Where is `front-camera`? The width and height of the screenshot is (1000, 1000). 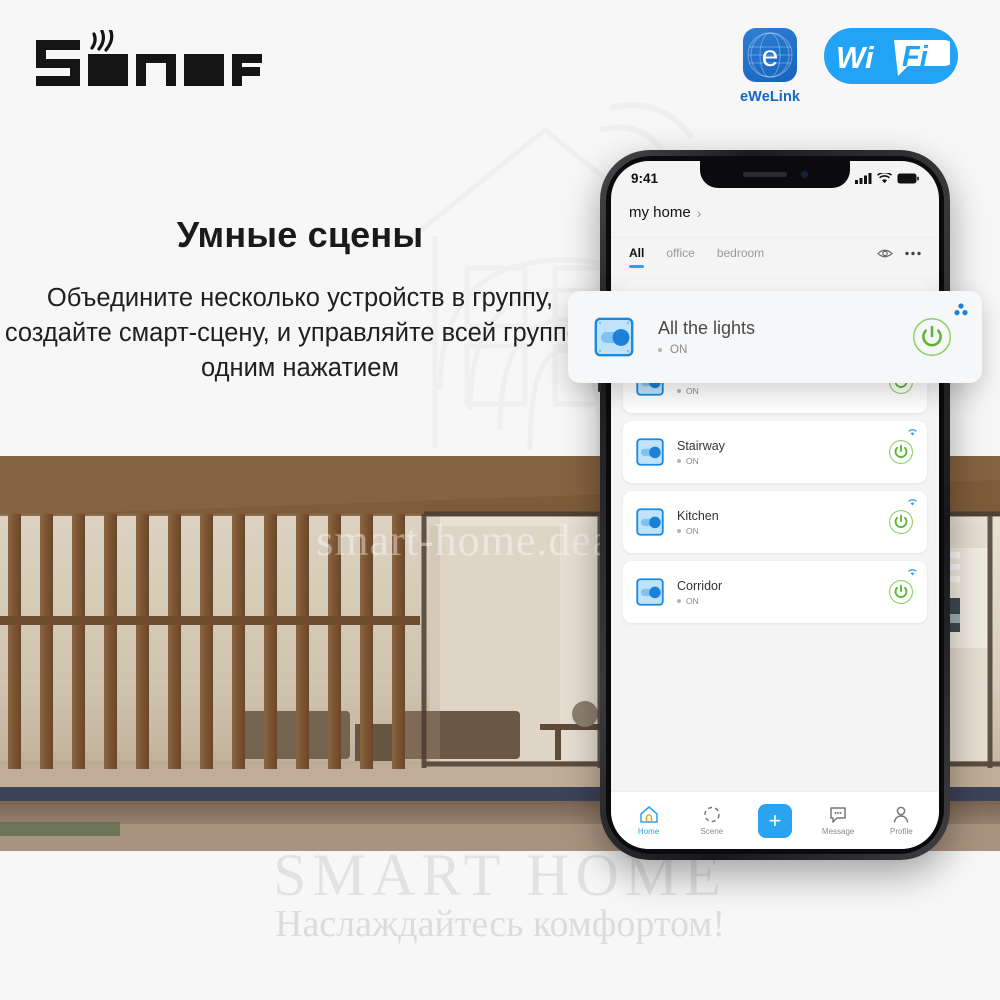 front-camera is located at coordinates (804, 174).